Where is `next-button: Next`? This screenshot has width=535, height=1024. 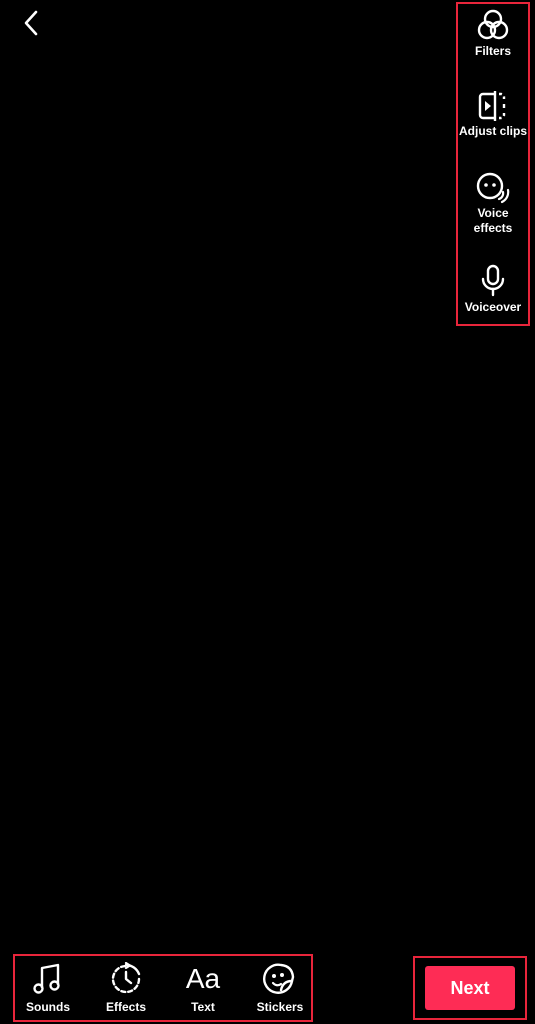 next-button: Next is located at coordinates (470, 988).